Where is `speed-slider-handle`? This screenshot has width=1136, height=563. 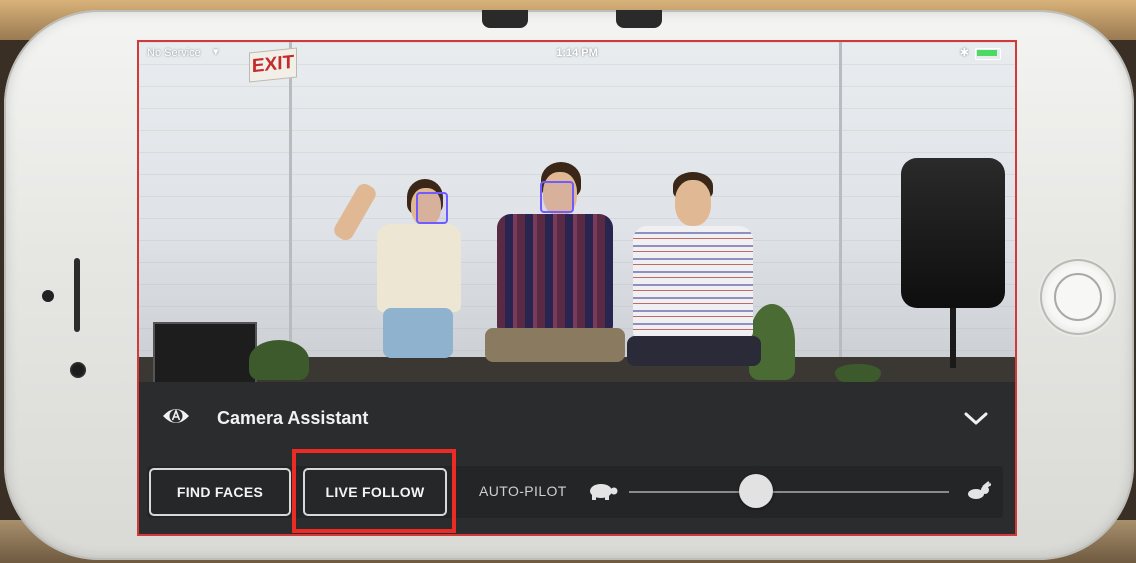 speed-slider-handle is located at coordinates (756, 491).